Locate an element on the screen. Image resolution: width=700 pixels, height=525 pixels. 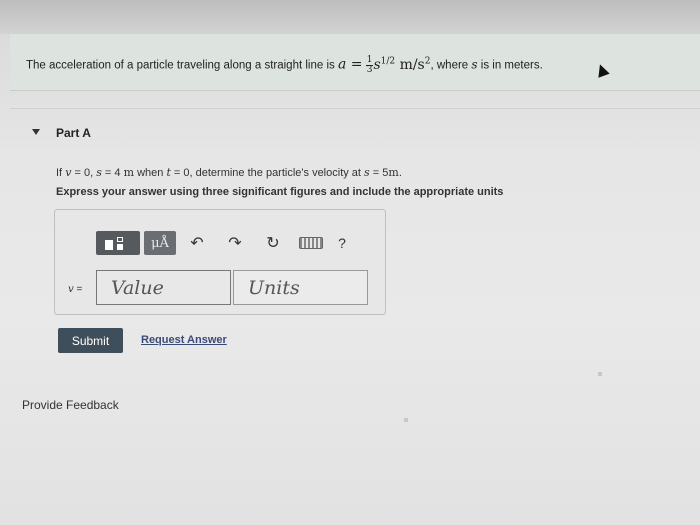
redo-button: ↷ is located at coordinates (235, 243).